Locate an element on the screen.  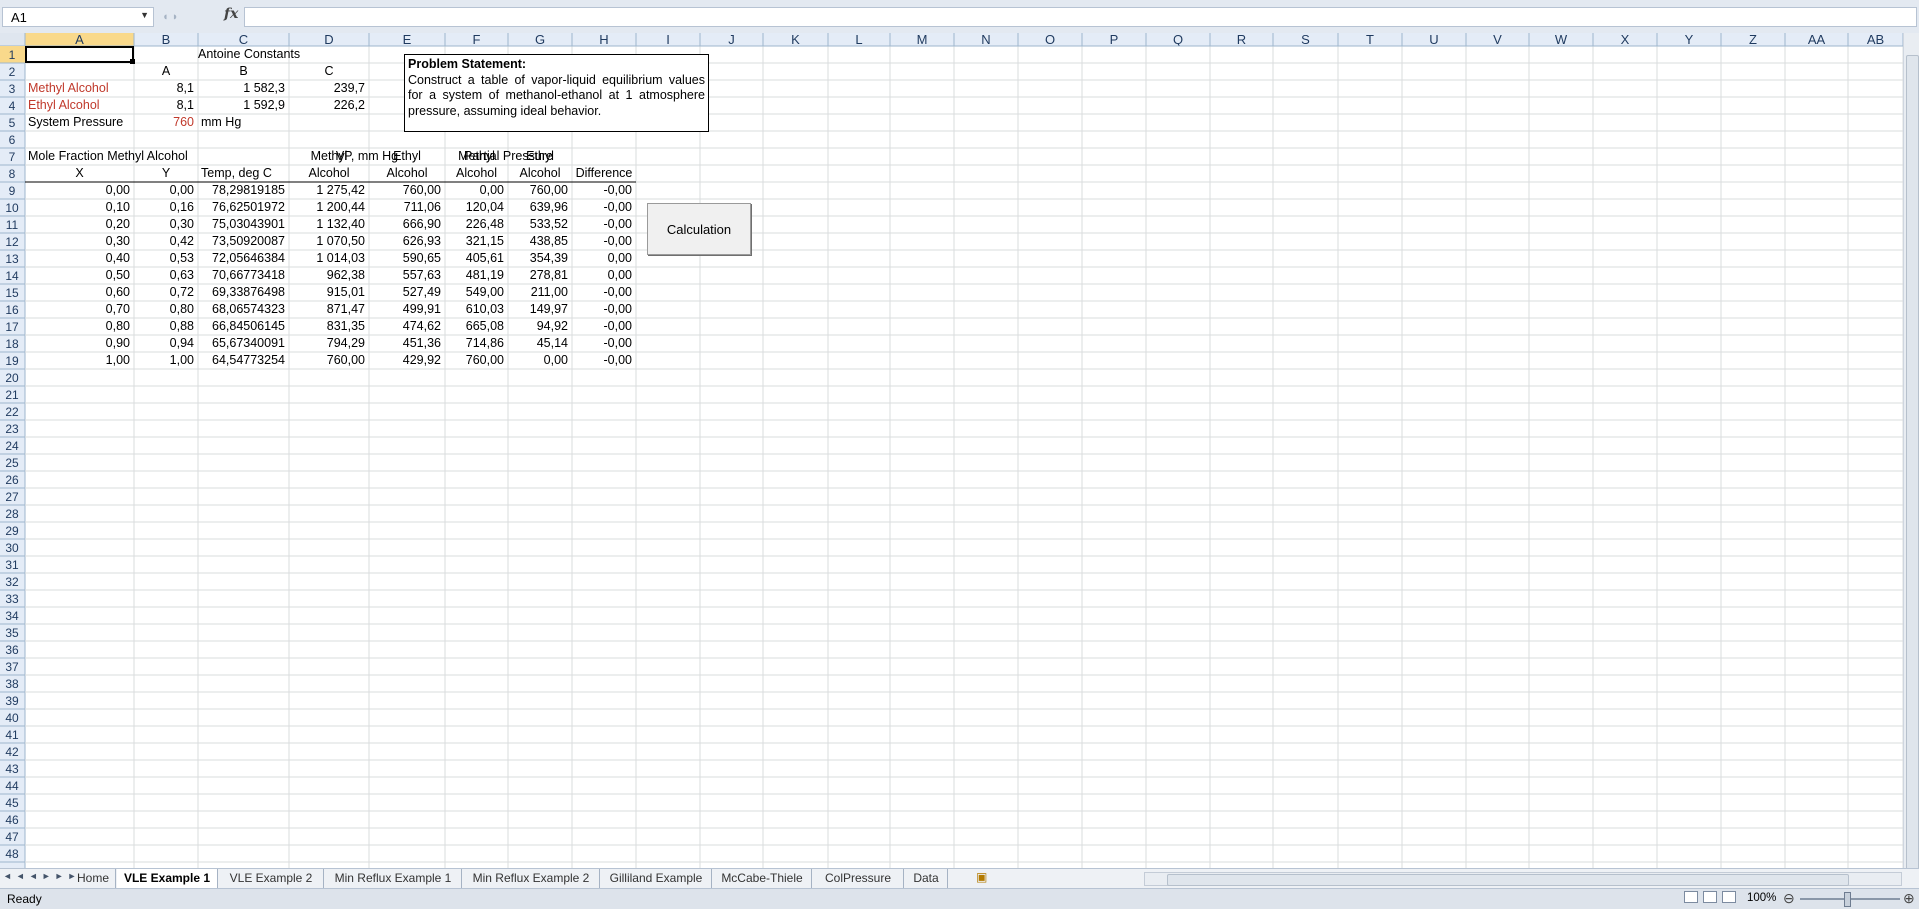
table-cell: 0,90 is located at coordinates (77, 343).